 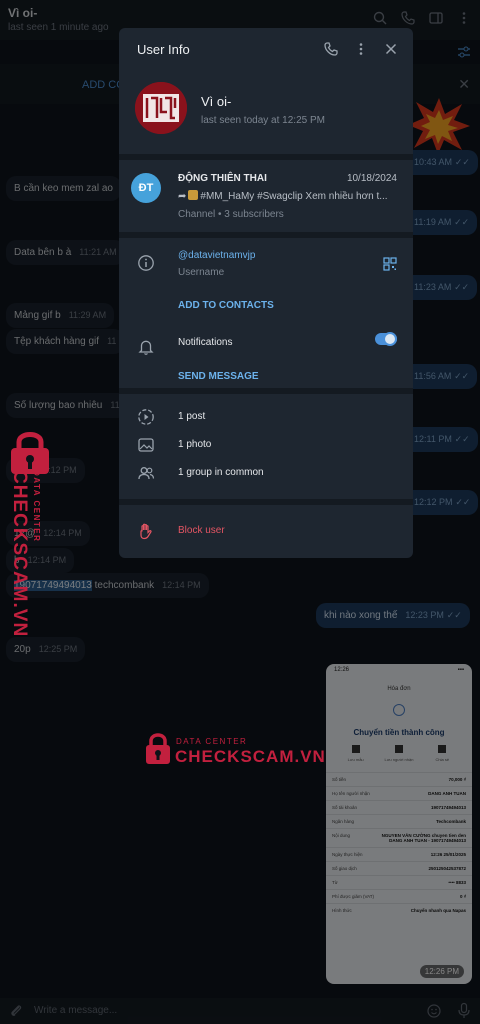 What do you see at coordinates (191, 416) in the screenshot?
I see `media-posts: 1 post` at bounding box center [191, 416].